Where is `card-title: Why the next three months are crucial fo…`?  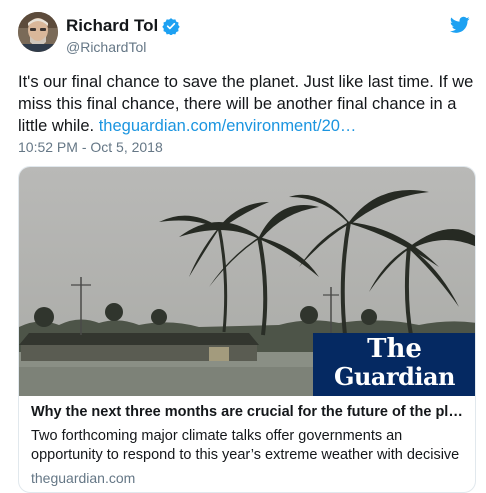 card-title: Why the next three months are crucial fo… is located at coordinates (250, 412).